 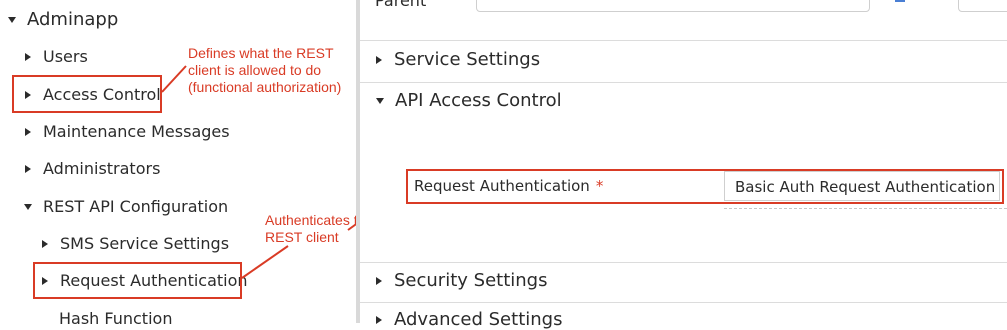 I want to click on tree-item-rest-api-configuration: REST API Configuration, so click(x=126, y=206).